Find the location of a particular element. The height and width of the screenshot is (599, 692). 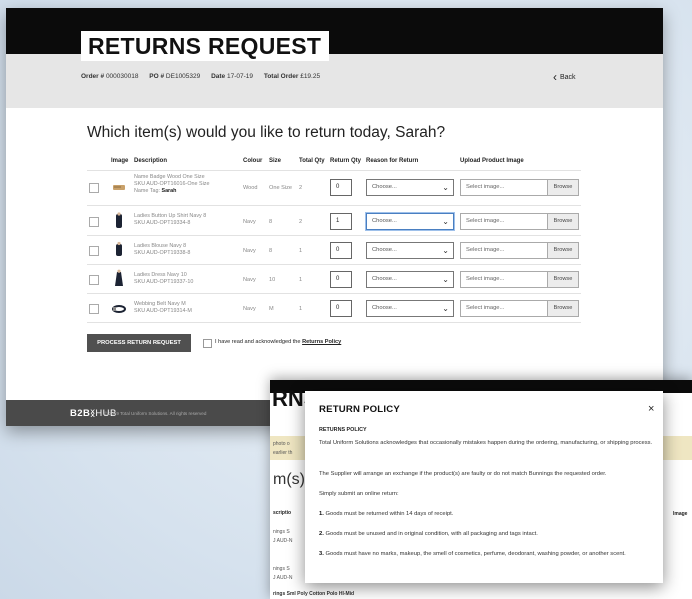

background-row-text: nings S is located at coordinates (281, 569).